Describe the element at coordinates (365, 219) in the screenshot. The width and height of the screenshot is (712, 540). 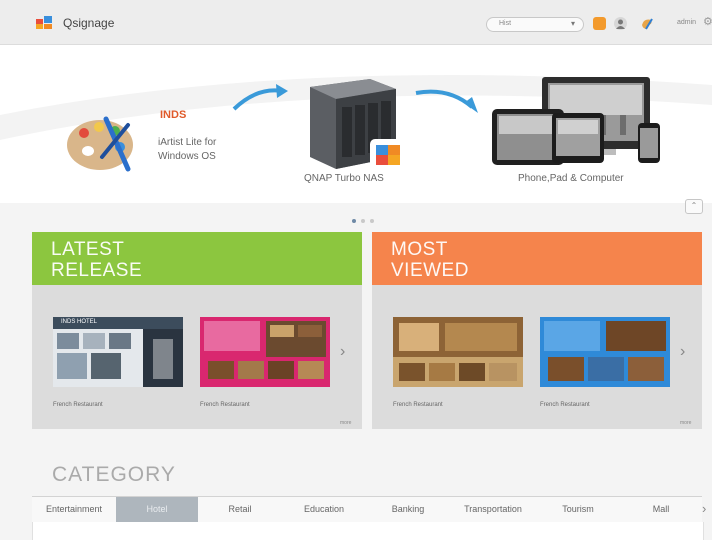
I see `carousel-indicator` at that location.